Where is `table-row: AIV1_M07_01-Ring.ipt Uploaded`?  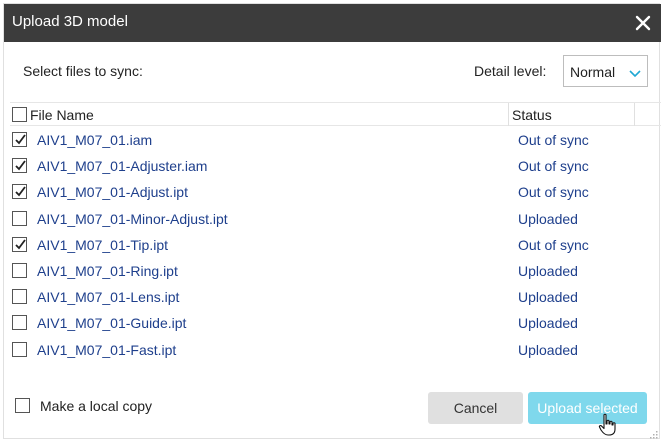 table-row: AIV1_M07_01-Ring.ipt Uploaded is located at coordinates (335, 271).